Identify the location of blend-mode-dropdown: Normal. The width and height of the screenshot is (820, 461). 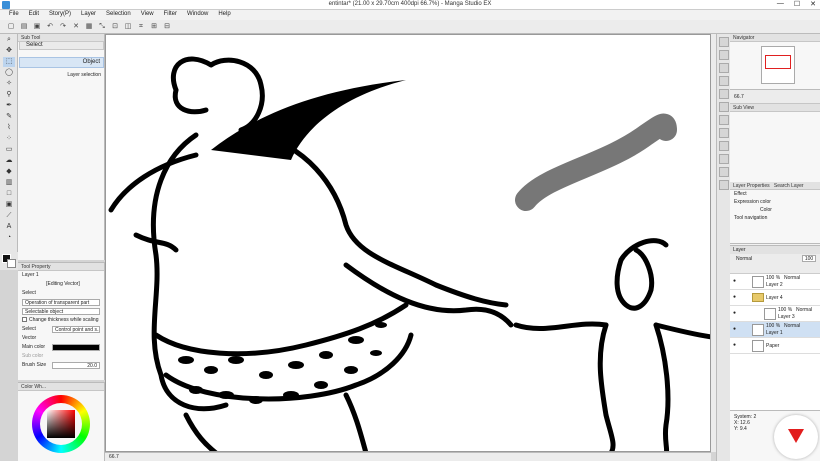
(744, 259).